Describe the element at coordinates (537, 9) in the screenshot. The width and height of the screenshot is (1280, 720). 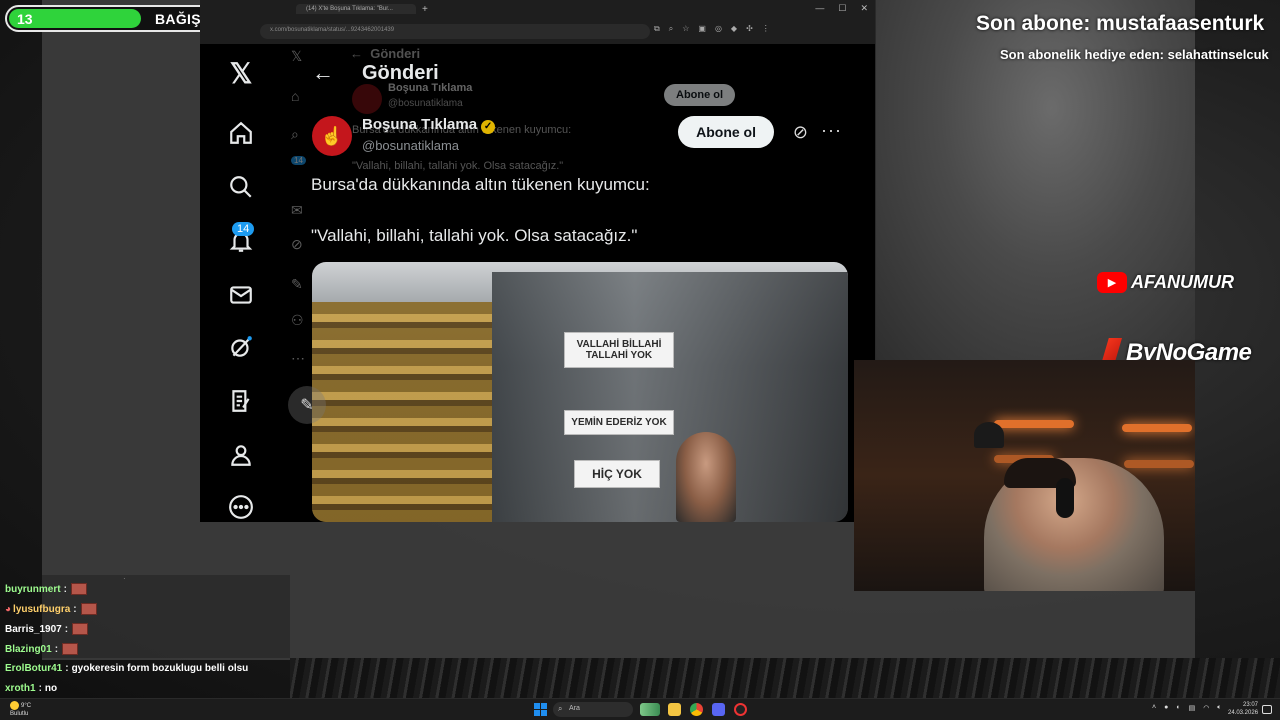
I see `tab-bar: (14) X'te Boşuna Tıklama: "Bur... +` at that location.